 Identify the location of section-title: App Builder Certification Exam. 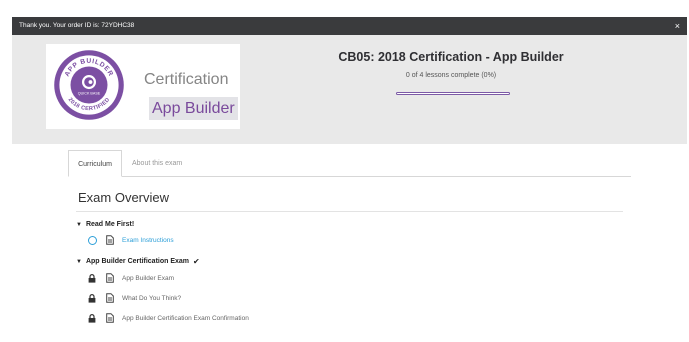
(137, 261).